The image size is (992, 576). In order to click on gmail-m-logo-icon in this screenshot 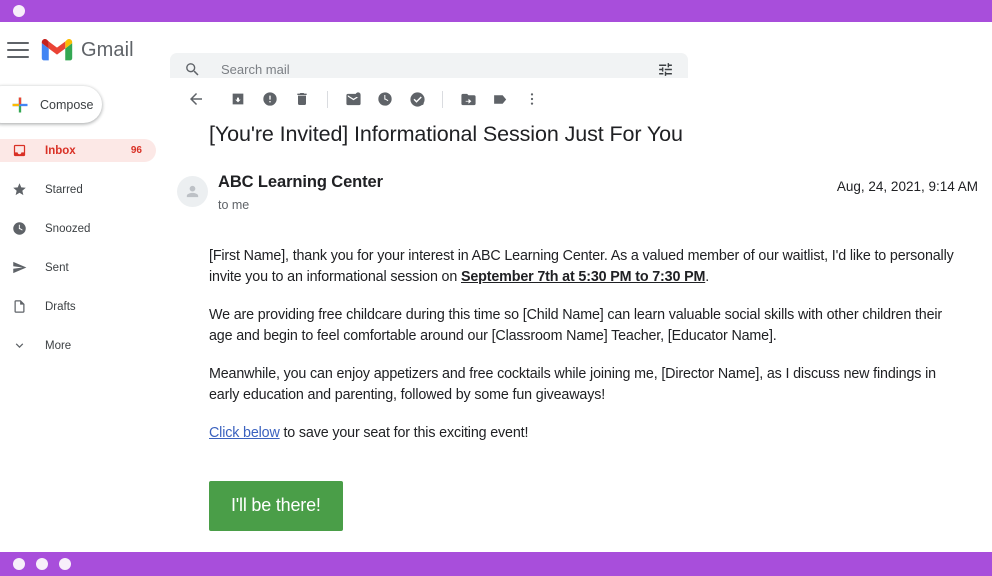, I will do `click(57, 50)`.